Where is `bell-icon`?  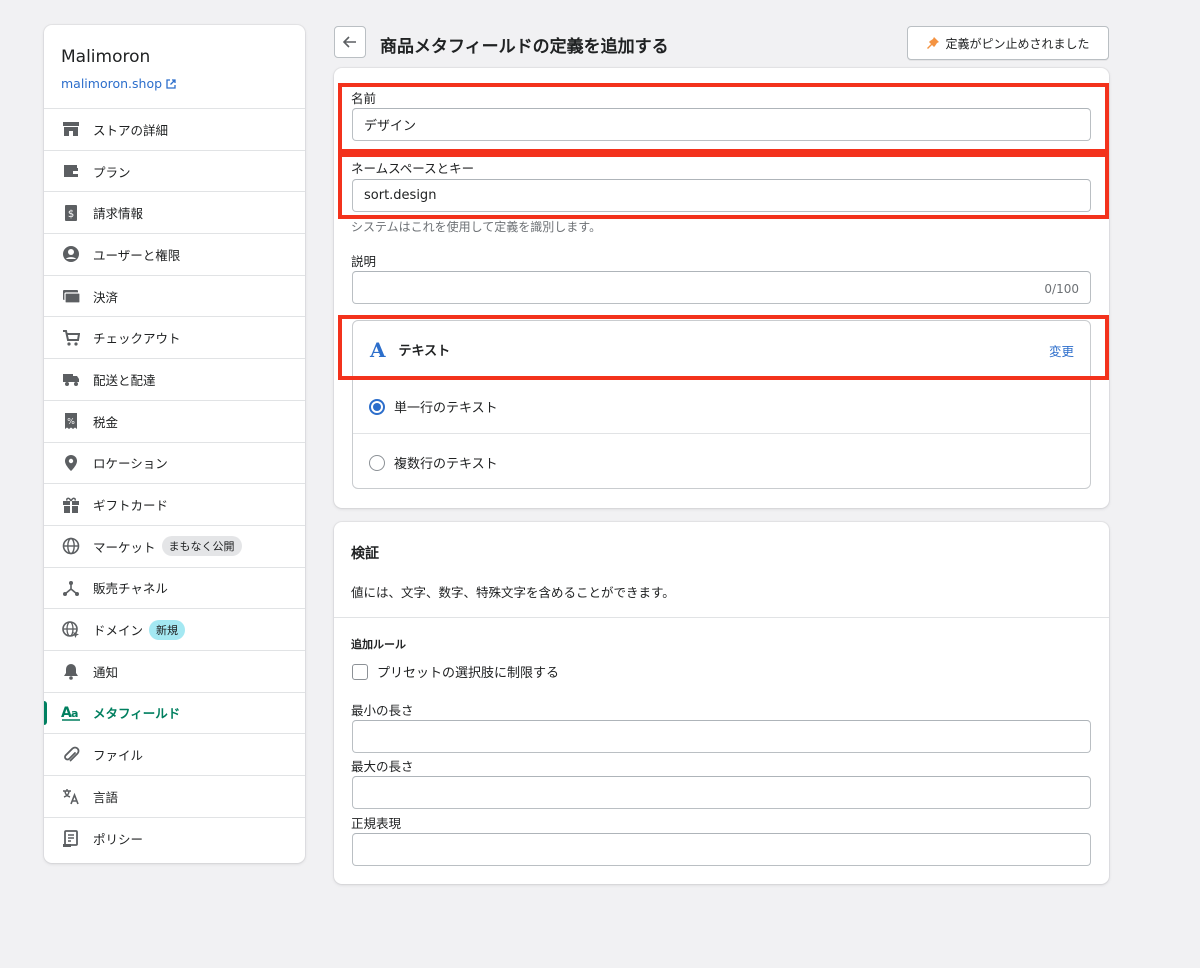
bell-icon is located at coordinates (71, 671).